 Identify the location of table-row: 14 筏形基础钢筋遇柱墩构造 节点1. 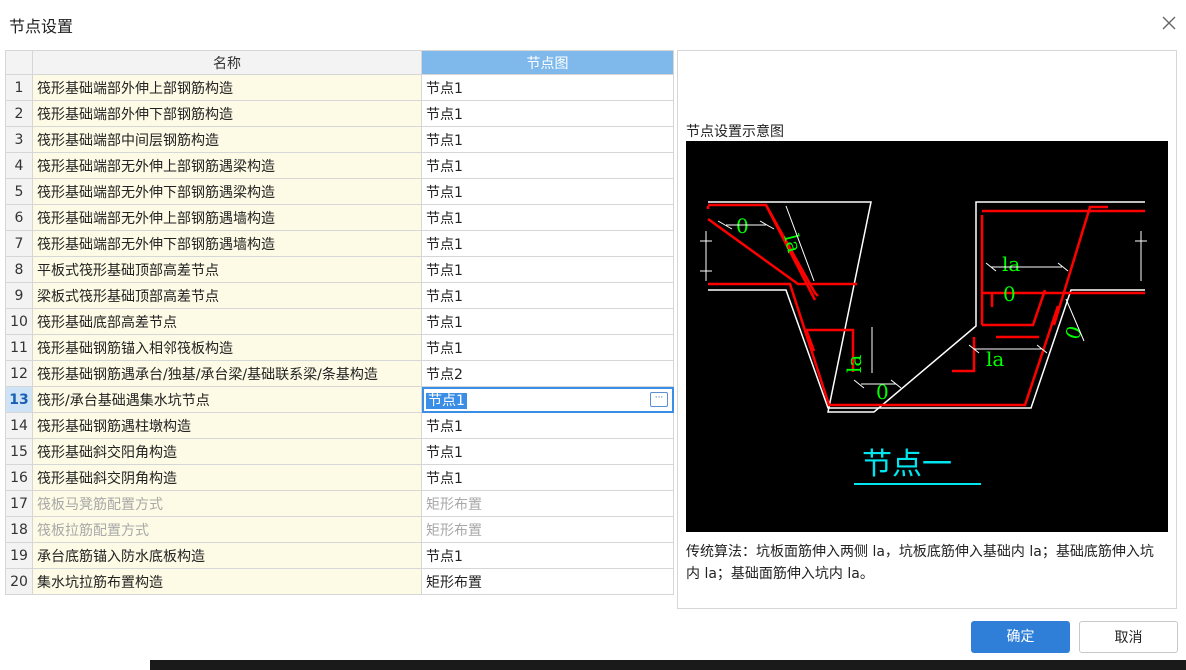
(339, 425).